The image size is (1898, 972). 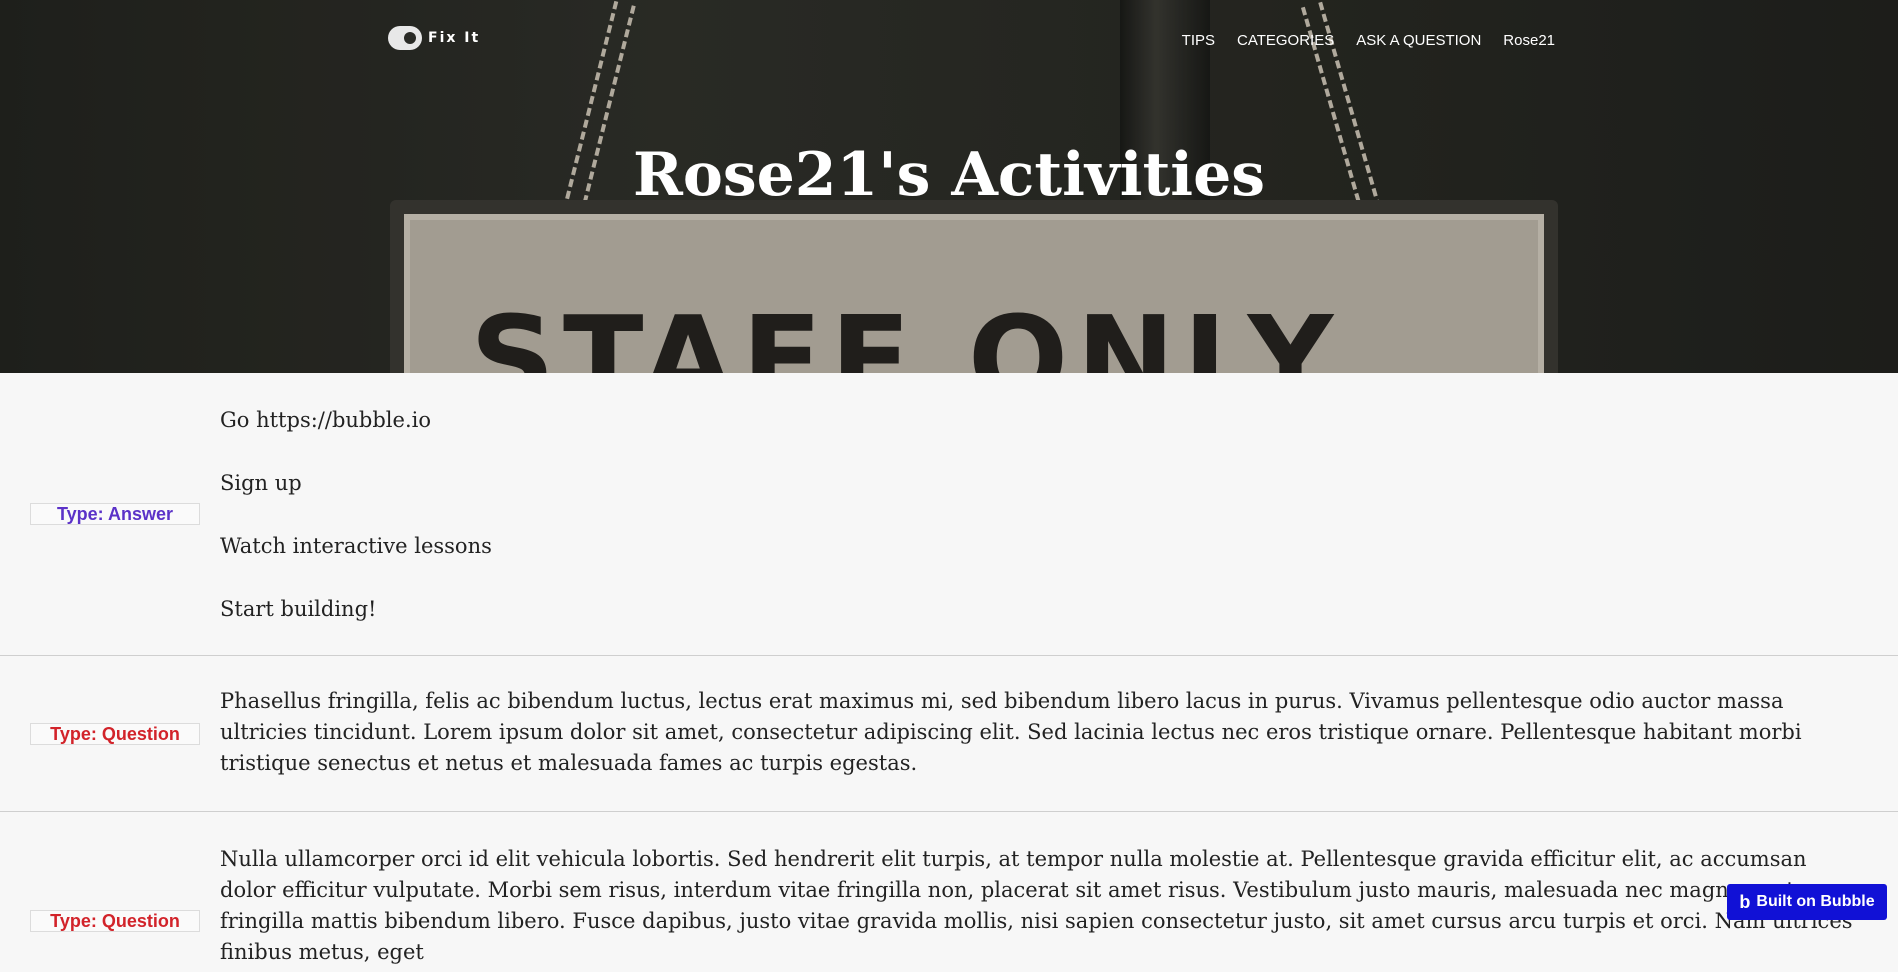 I want to click on answer-line: Start building!, so click(x=298, y=609).